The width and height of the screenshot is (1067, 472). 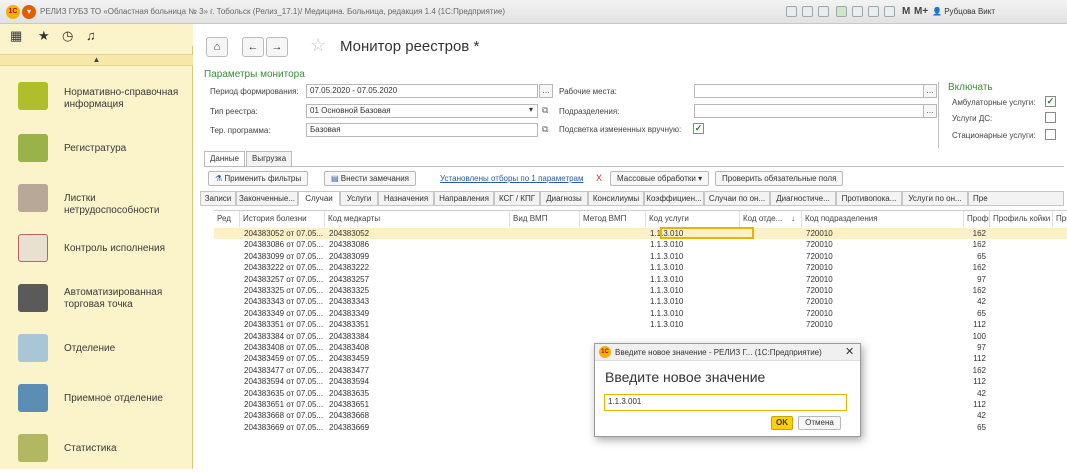 What do you see at coordinates (921, 11) in the screenshot?
I see `memory-plus-button: M+` at bounding box center [921, 11].